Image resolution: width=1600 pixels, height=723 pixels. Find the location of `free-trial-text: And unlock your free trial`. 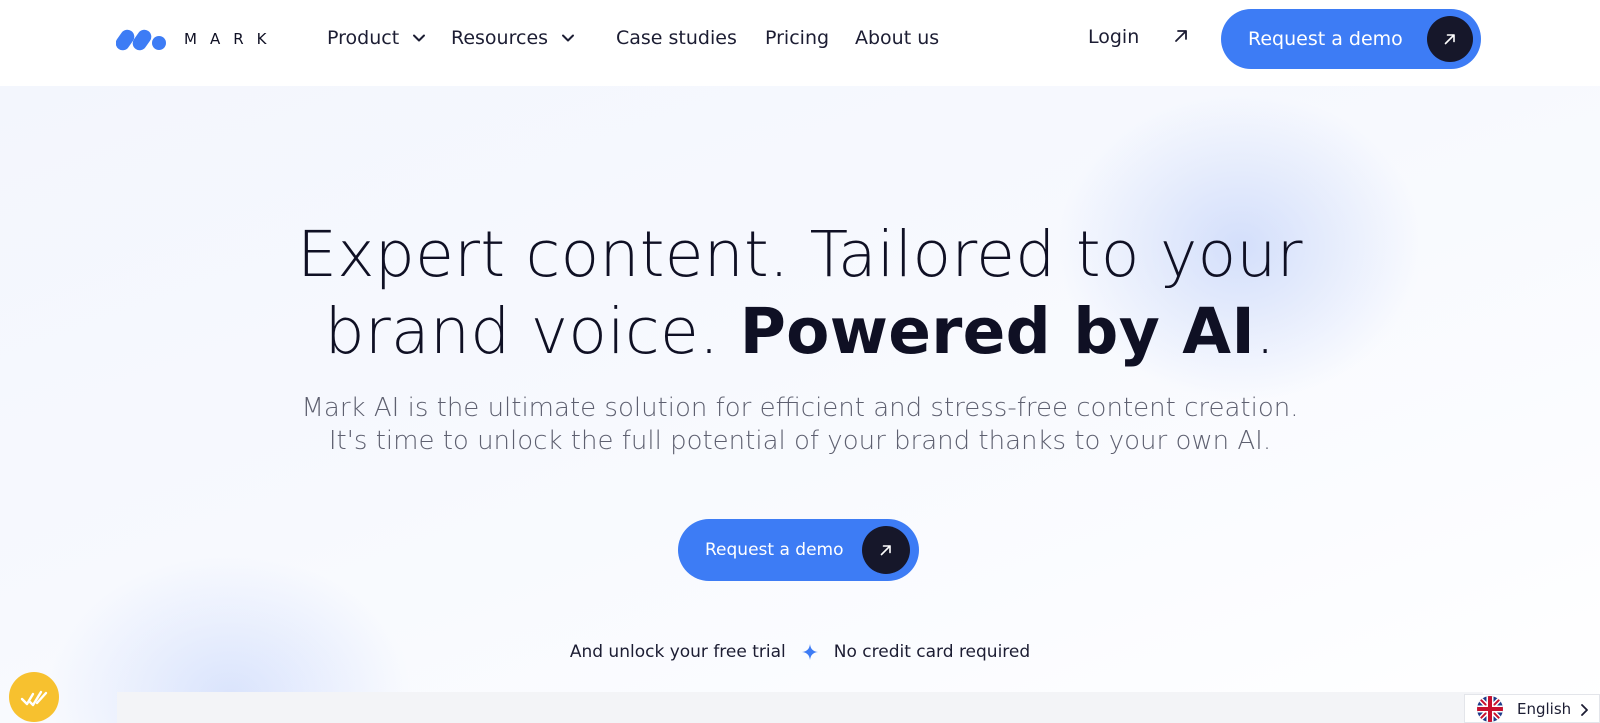

free-trial-text: And unlock your free trial is located at coordinates (677, 652).